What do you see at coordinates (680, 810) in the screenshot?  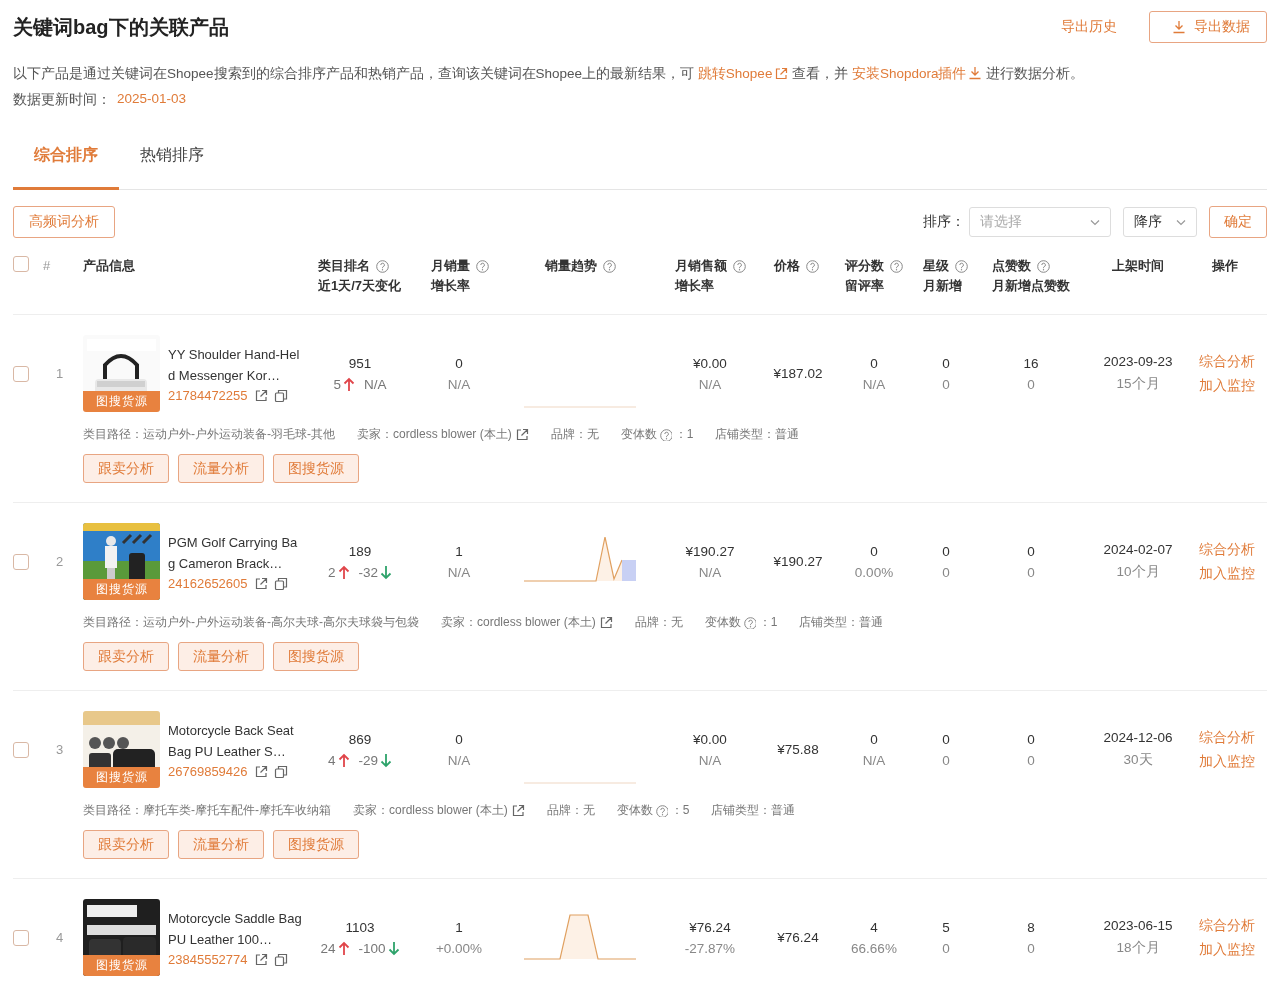 I see `variants-count: ：5` at bounding box center [680, 810].